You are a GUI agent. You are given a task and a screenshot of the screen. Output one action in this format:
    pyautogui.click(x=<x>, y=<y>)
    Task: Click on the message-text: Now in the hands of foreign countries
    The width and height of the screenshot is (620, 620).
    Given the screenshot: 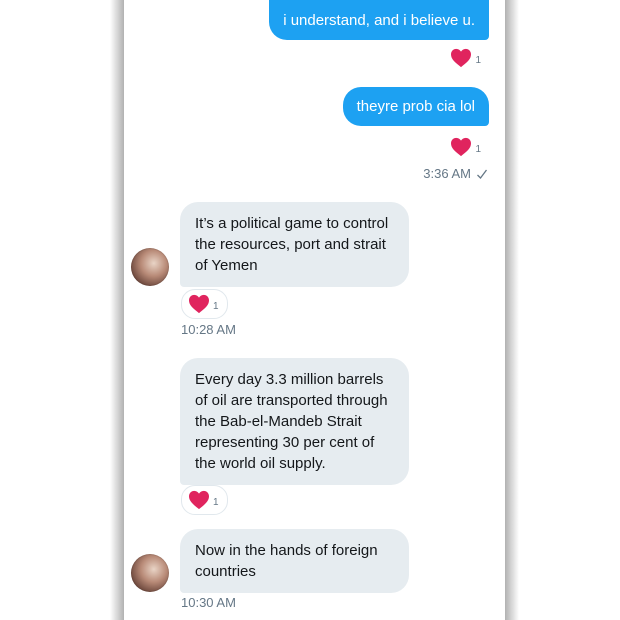 What is the action you would take?
    pyautogui.click(x=286, y=561)
    